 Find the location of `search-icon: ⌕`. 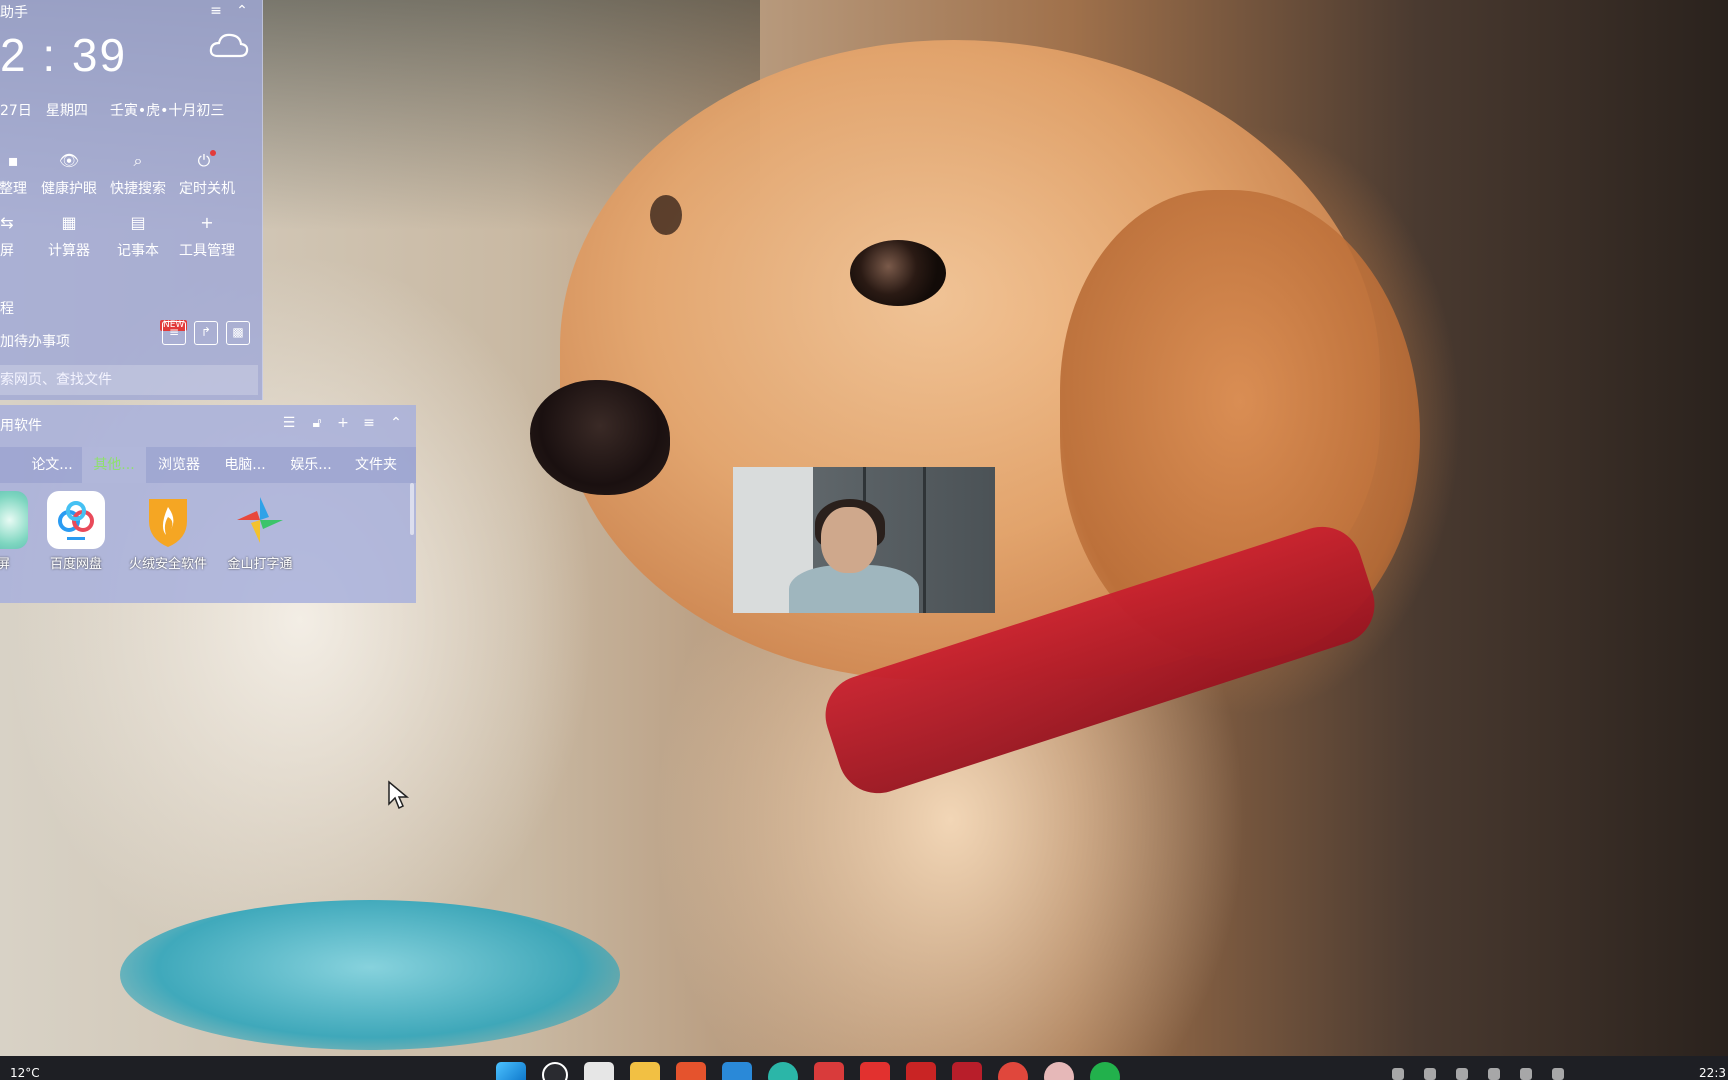

search-icon: ⌕ is located at coordinates (138, 160).